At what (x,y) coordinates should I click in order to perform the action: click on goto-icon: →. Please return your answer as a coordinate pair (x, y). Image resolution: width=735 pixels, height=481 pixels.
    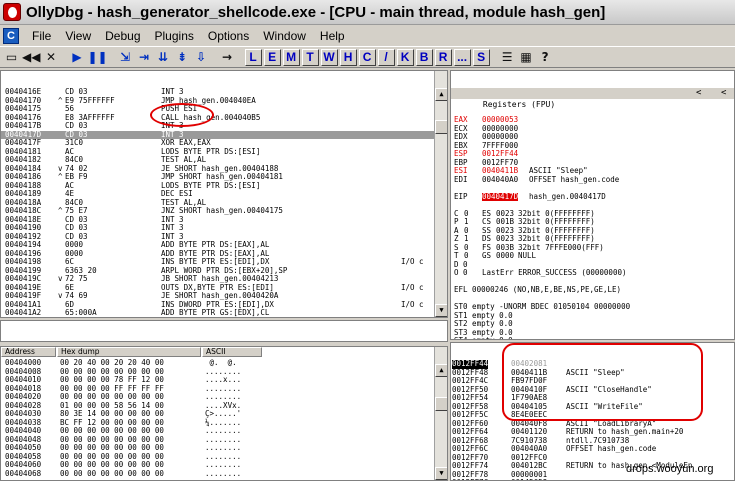
    Looking at the image, I should click on (227, 57).